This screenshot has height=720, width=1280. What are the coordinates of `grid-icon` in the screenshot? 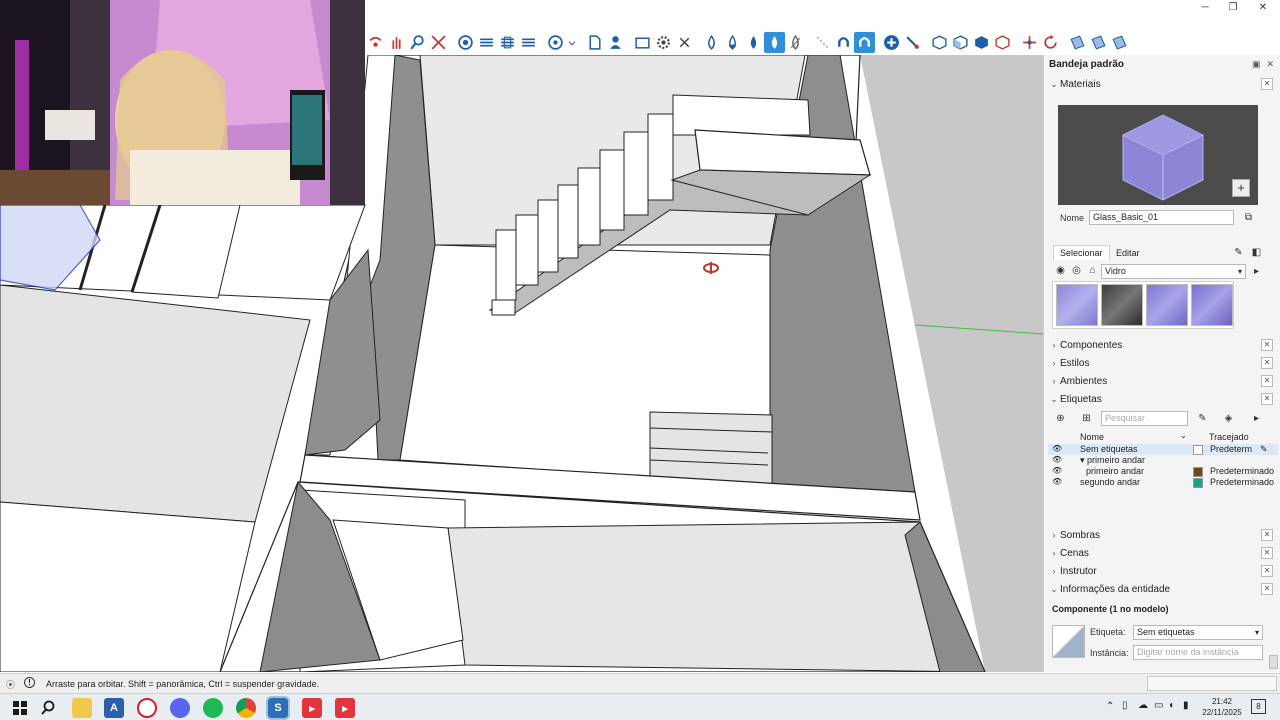 It's located at (1077, 42).